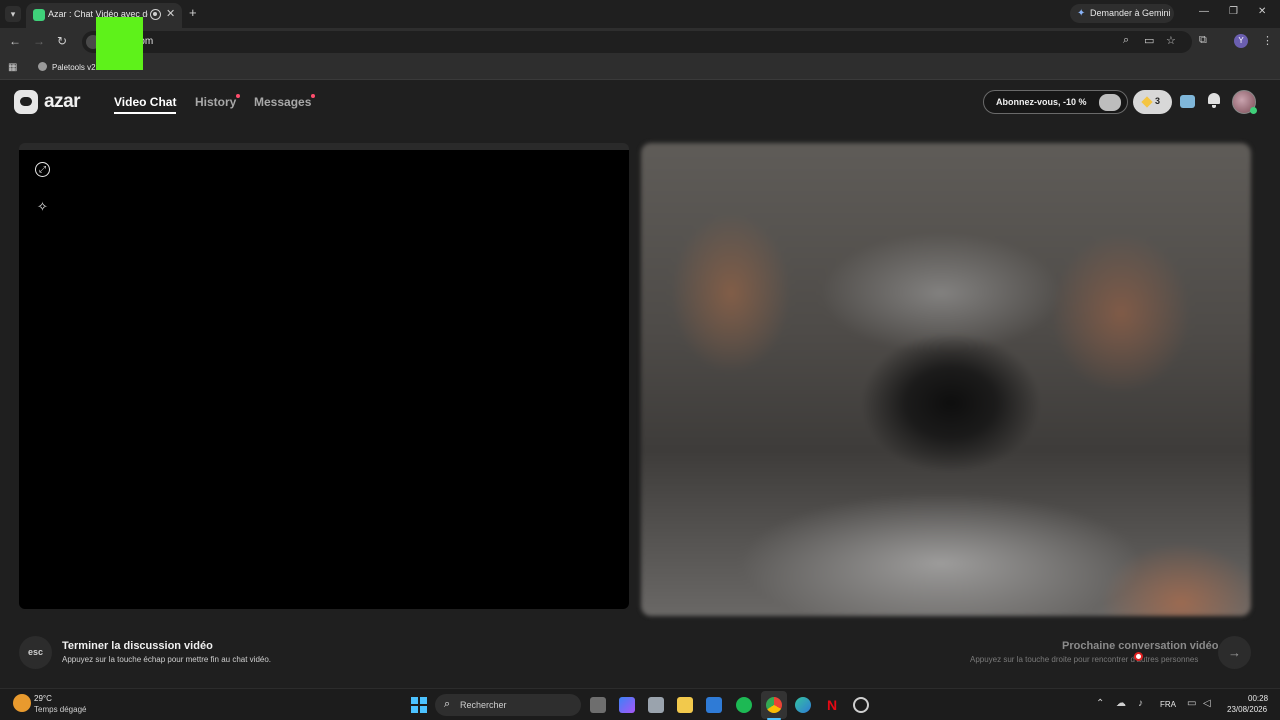 This screenshot has height=720, width=1280. Describe the element at coordinates (1191, 703) in the screenshot. I see `network-icon: ▭` at that location.